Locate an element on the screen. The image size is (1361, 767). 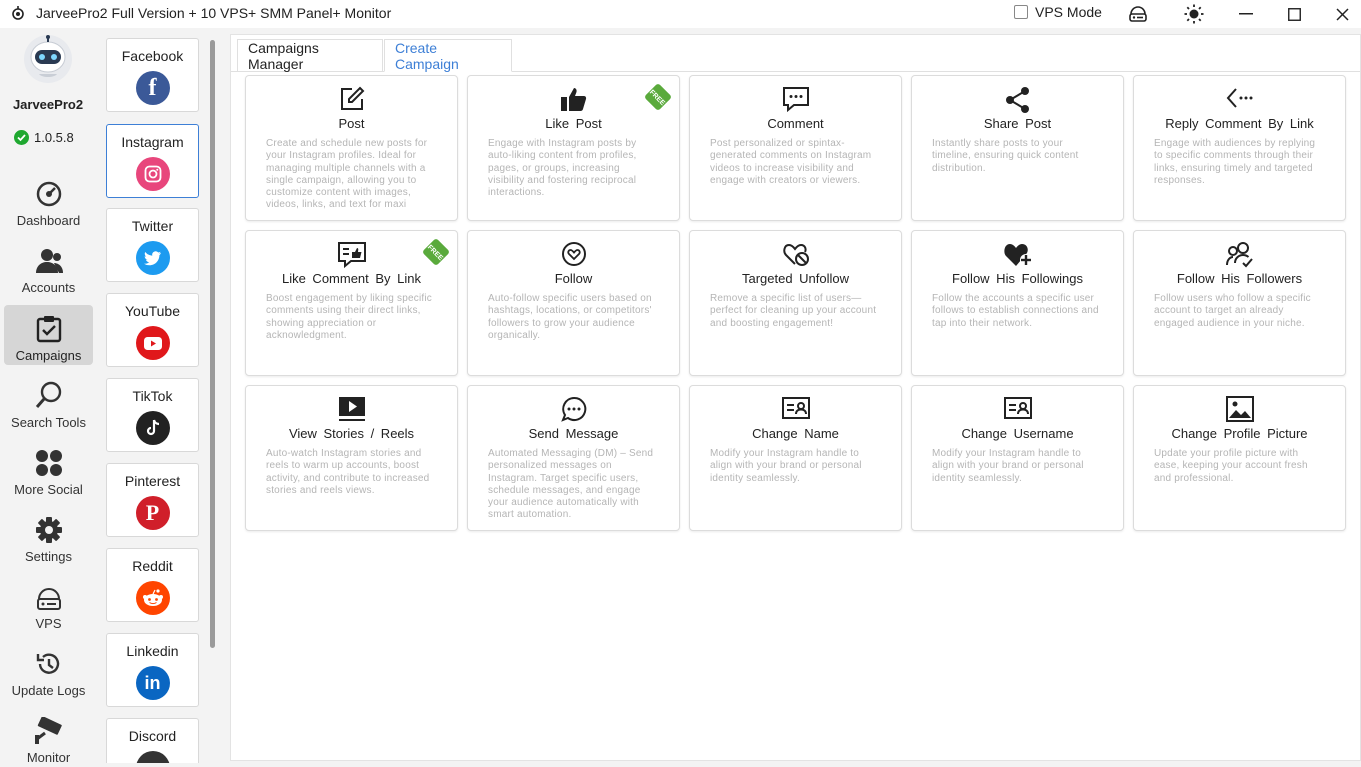
card-title: Like Comment By Link is located at coordinates (351, 278).